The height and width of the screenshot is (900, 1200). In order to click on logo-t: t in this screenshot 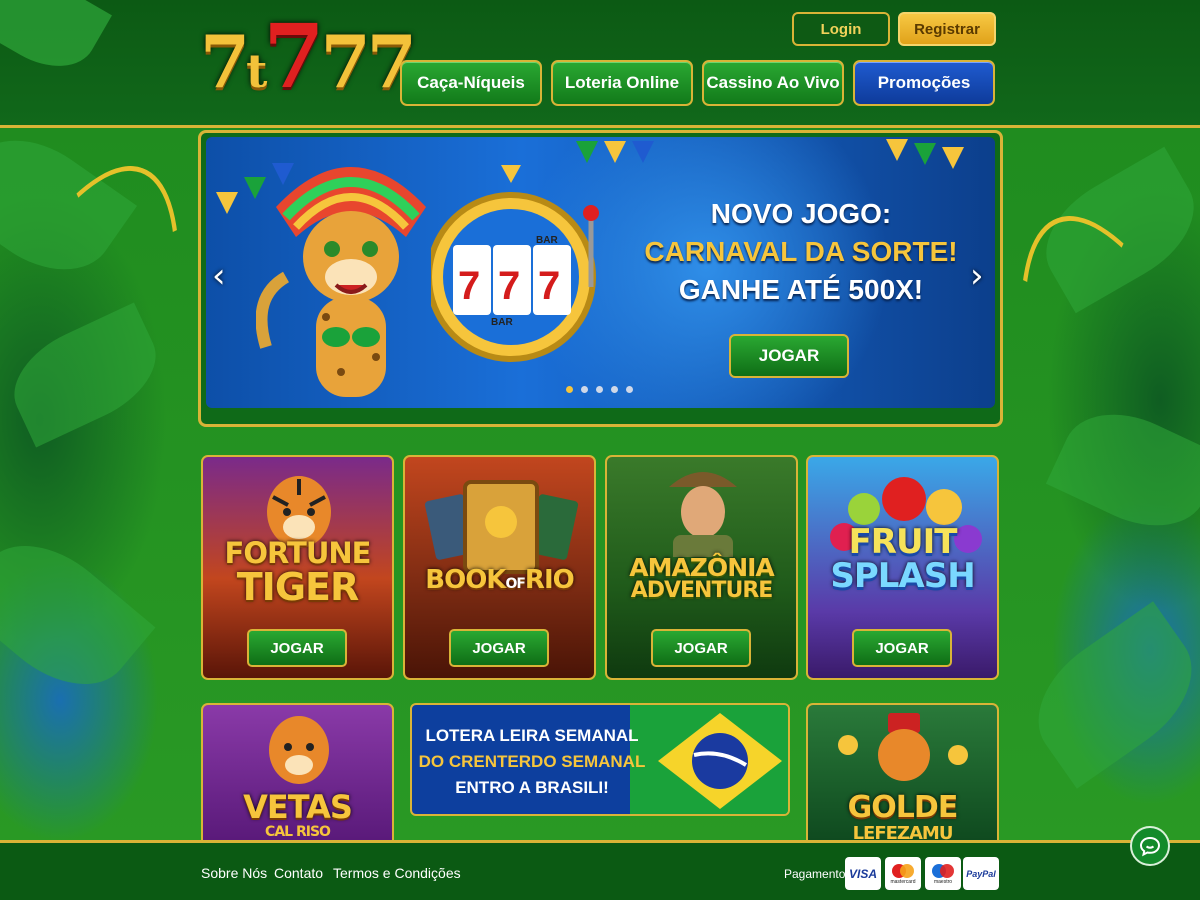, I will do `click(256, 71)`.